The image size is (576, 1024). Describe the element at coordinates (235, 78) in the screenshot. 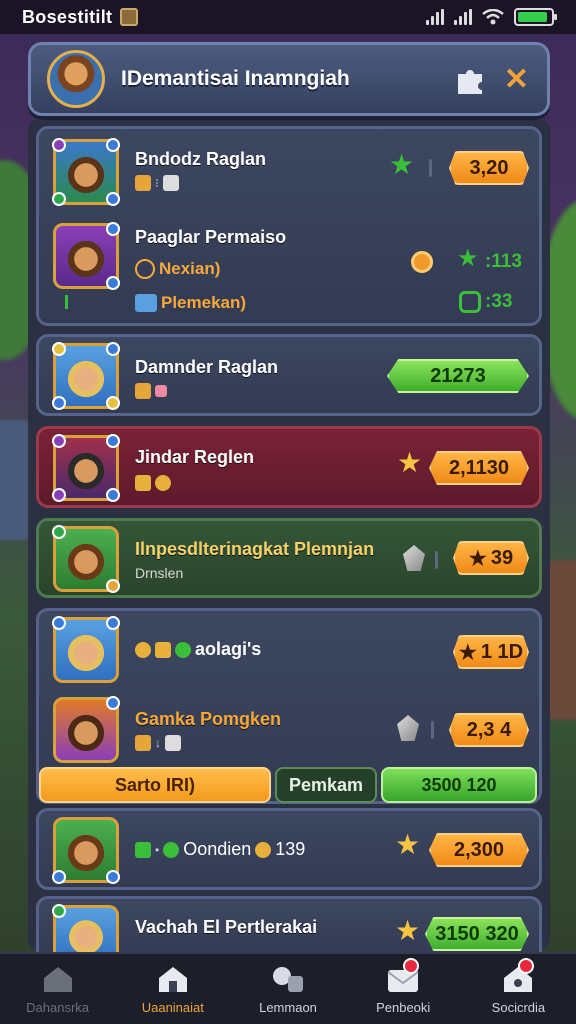

I see `page-title: IDemantisai Inamngiah` at that location.